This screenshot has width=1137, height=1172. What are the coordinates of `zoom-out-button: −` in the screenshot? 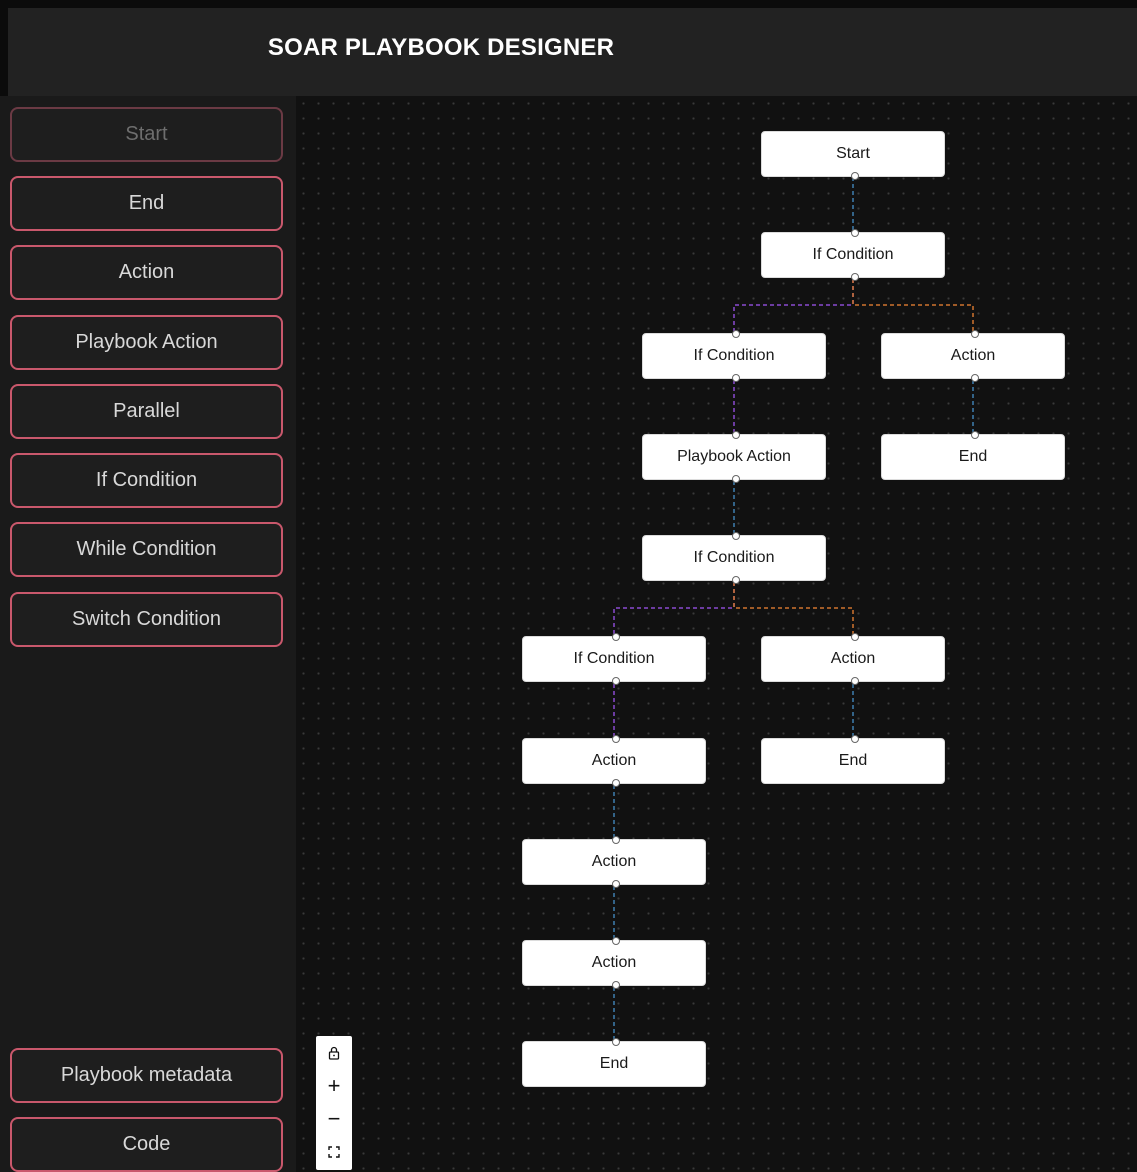 It's located at (334, 1118).